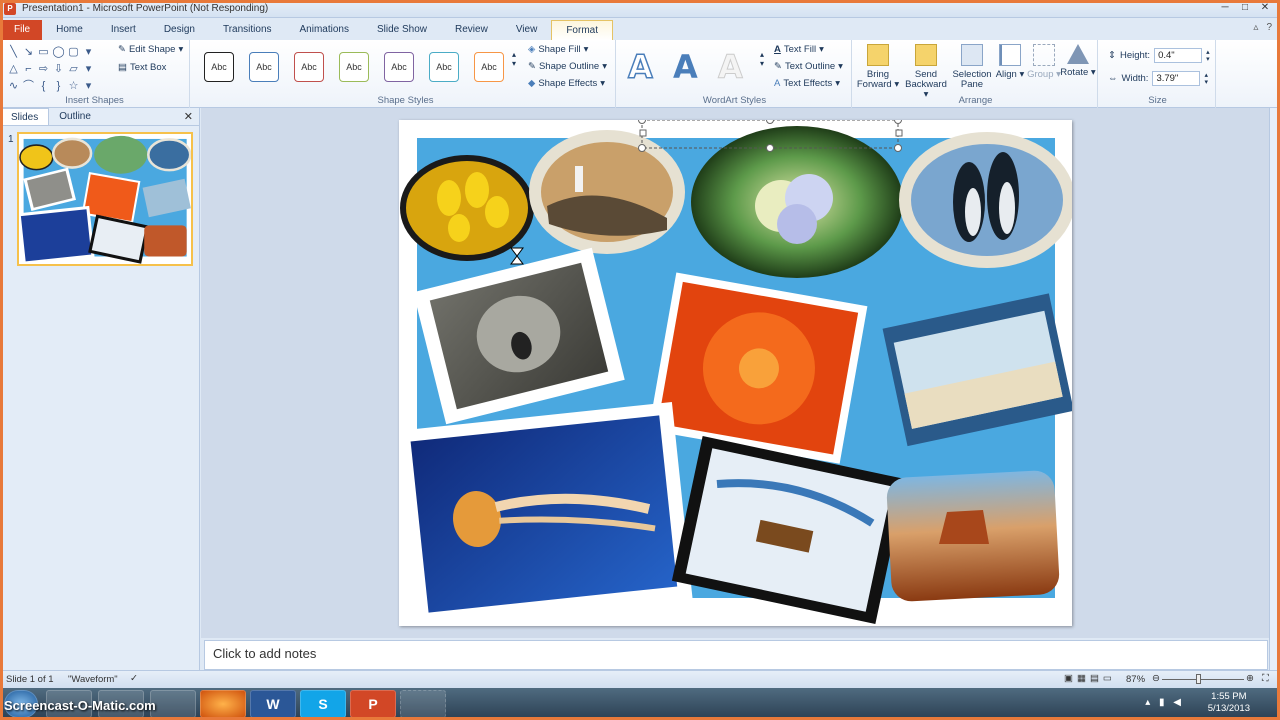  What do you see at coordinates (25, 116) in the screenshot?
I see `tab-slides: Slides` at bounding box center [25, 116].